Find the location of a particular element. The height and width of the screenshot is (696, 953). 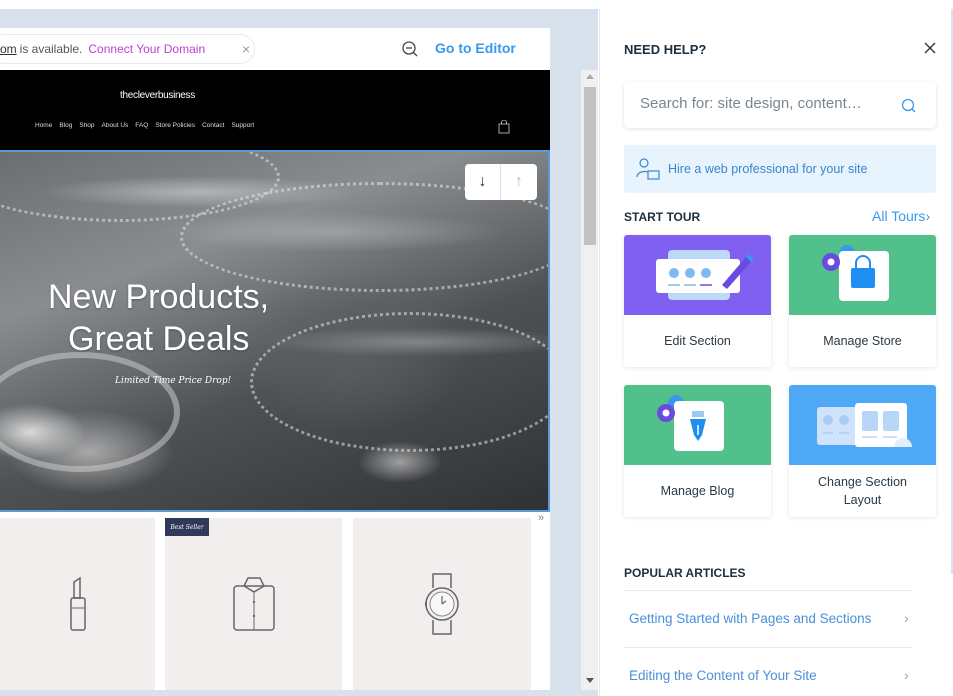

hero-title-line2: Great Deals is located at coordinates (159, 339).